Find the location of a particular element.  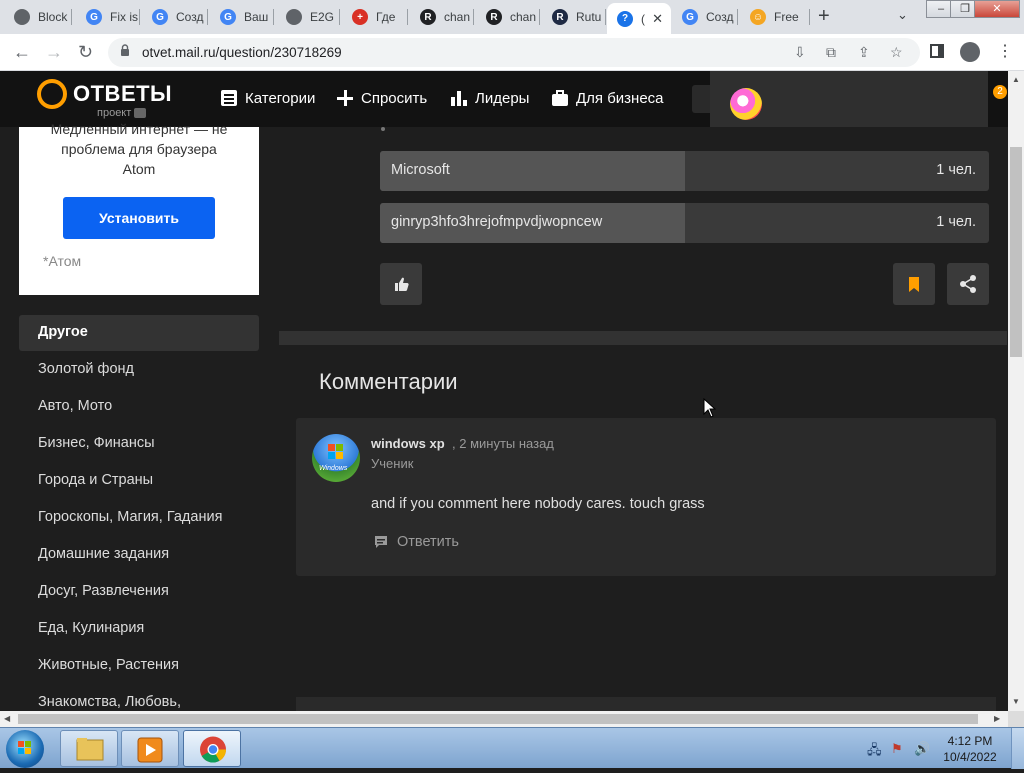

reply-label: Ответить is located at coordinates (428, 542).